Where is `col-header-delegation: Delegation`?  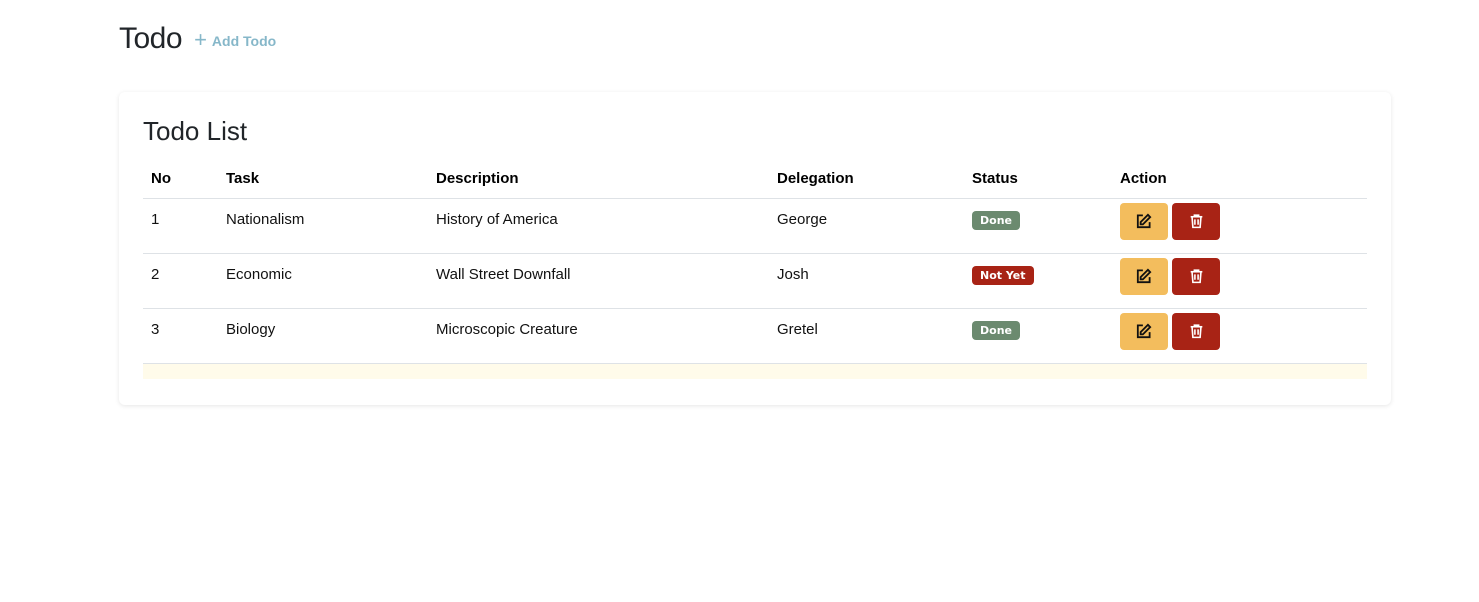 col-header-delegation: Delegation is located at coordinates (866, 179).